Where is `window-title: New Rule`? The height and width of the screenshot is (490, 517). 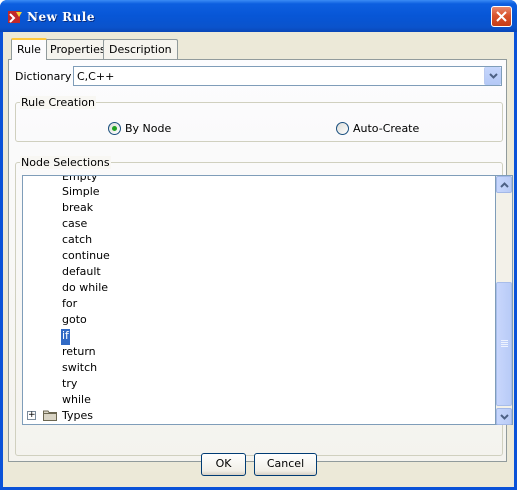
window-title: New Rule is located at coordinates (61, 17).